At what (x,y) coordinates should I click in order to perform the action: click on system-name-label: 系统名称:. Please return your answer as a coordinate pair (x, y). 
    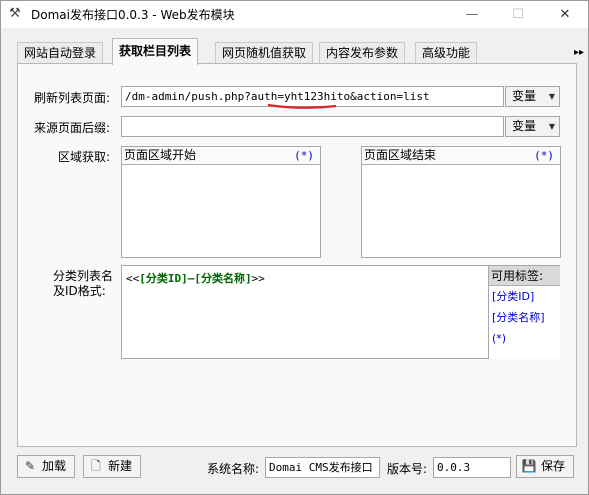
    Looking at the image, I should click on (233, 469).